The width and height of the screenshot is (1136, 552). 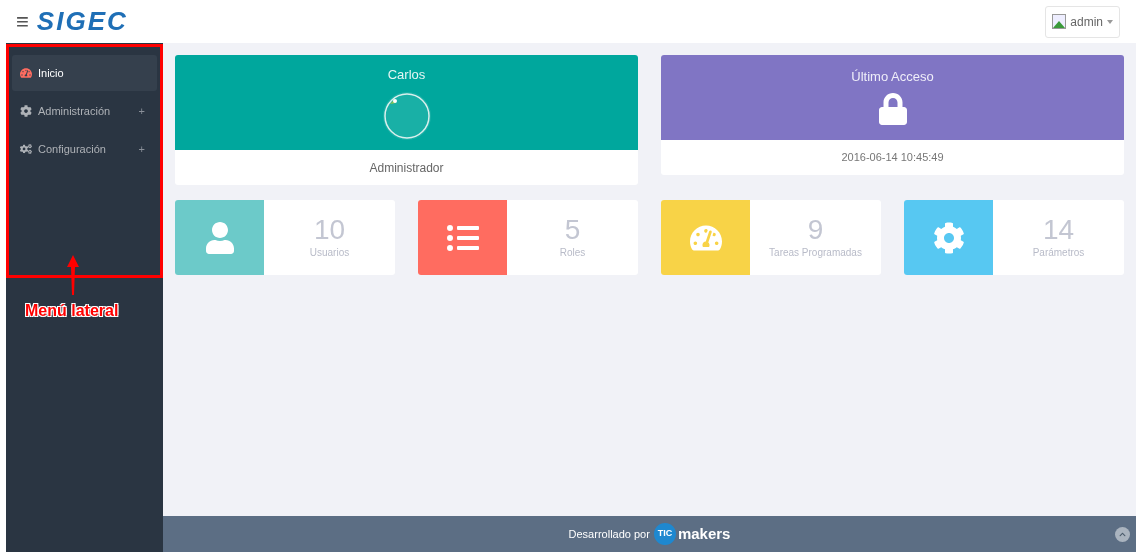 What do you see at coordinates (82, 21) in the screenshot?
I see `logo: SIGEC` at bounding box center [82, 21].